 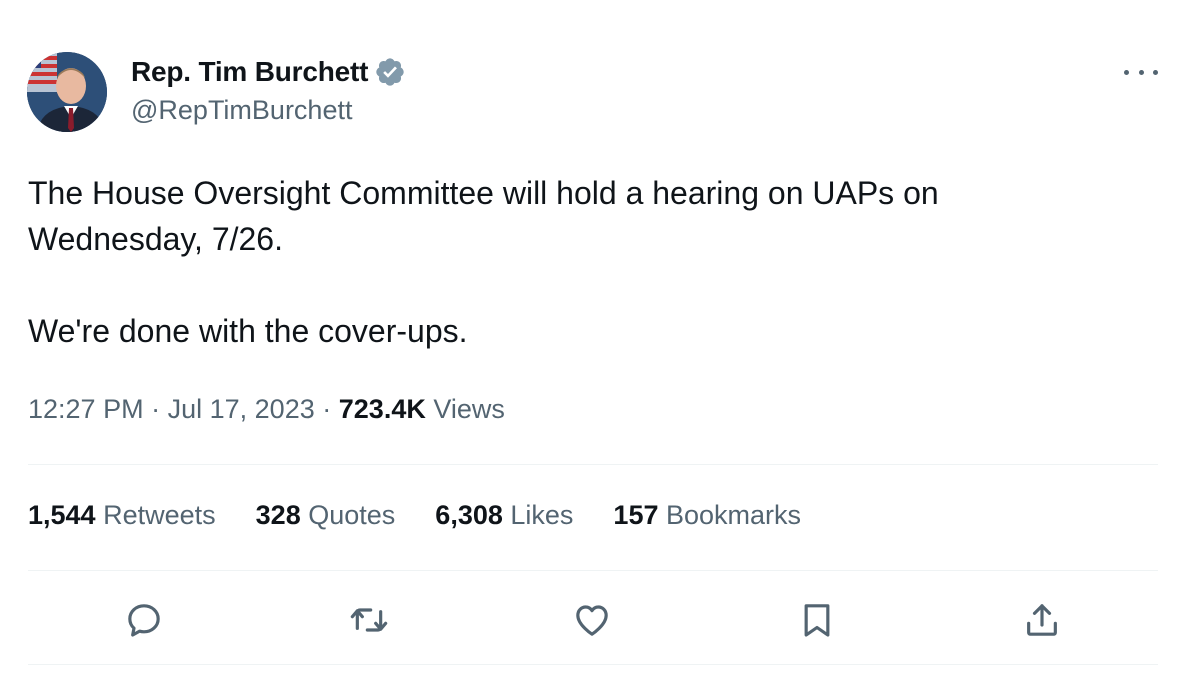 What do you see at coordinates (592, 620) in the screenshot?
I see `like-icon` at bounding box center [592, 620].